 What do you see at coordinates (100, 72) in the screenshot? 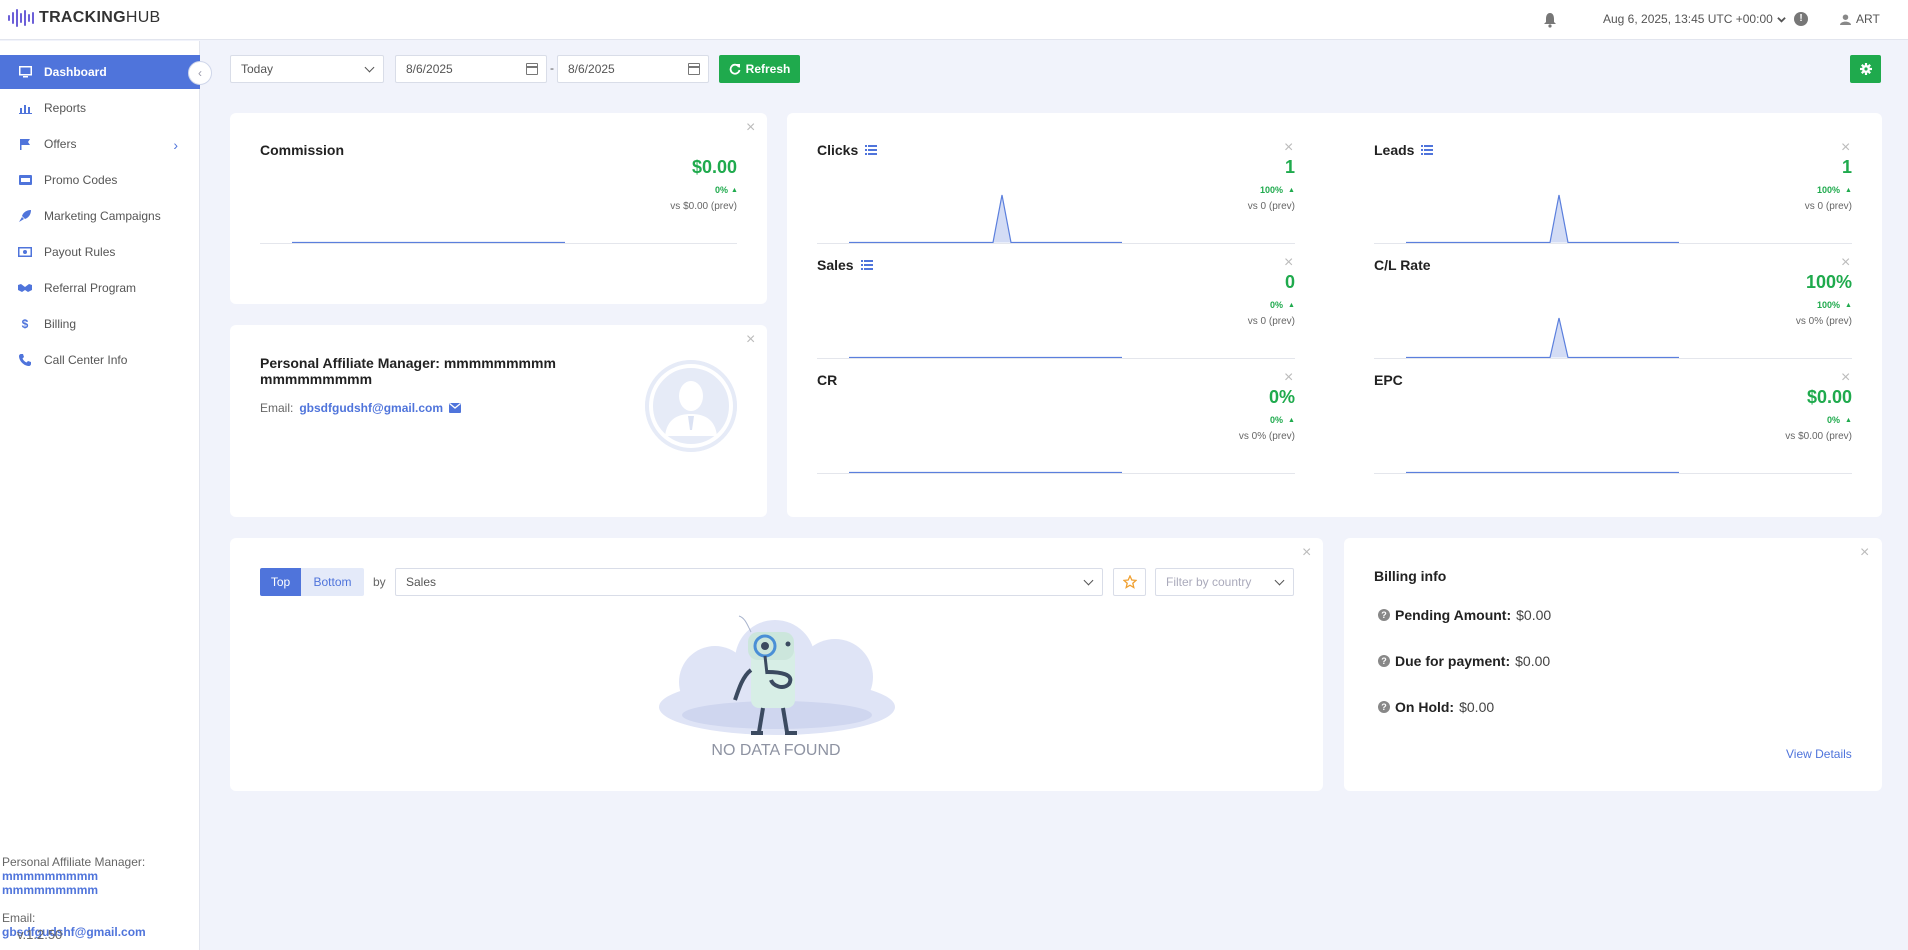
I see `sidebar-item-dashboard: Dashboard` at bounding box center [100, 72].